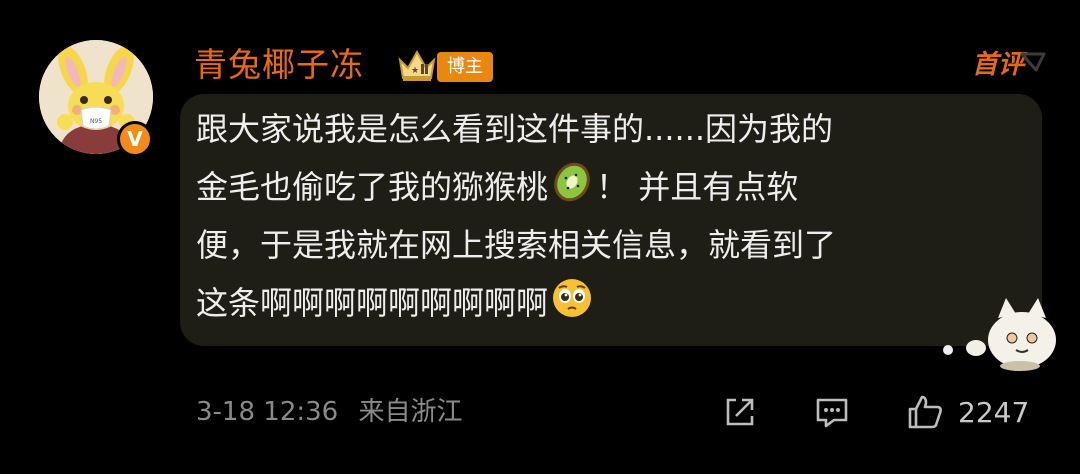  Describe the element at coordinates (372, 187) in the screenshot. I see `comment-line-text: 金毛也偷吃了我的猕猴桃` at that location.